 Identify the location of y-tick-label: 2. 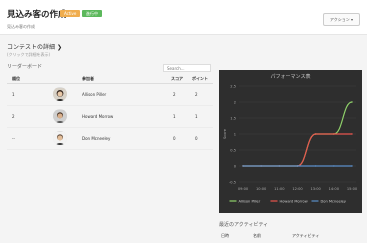
(235, 103).